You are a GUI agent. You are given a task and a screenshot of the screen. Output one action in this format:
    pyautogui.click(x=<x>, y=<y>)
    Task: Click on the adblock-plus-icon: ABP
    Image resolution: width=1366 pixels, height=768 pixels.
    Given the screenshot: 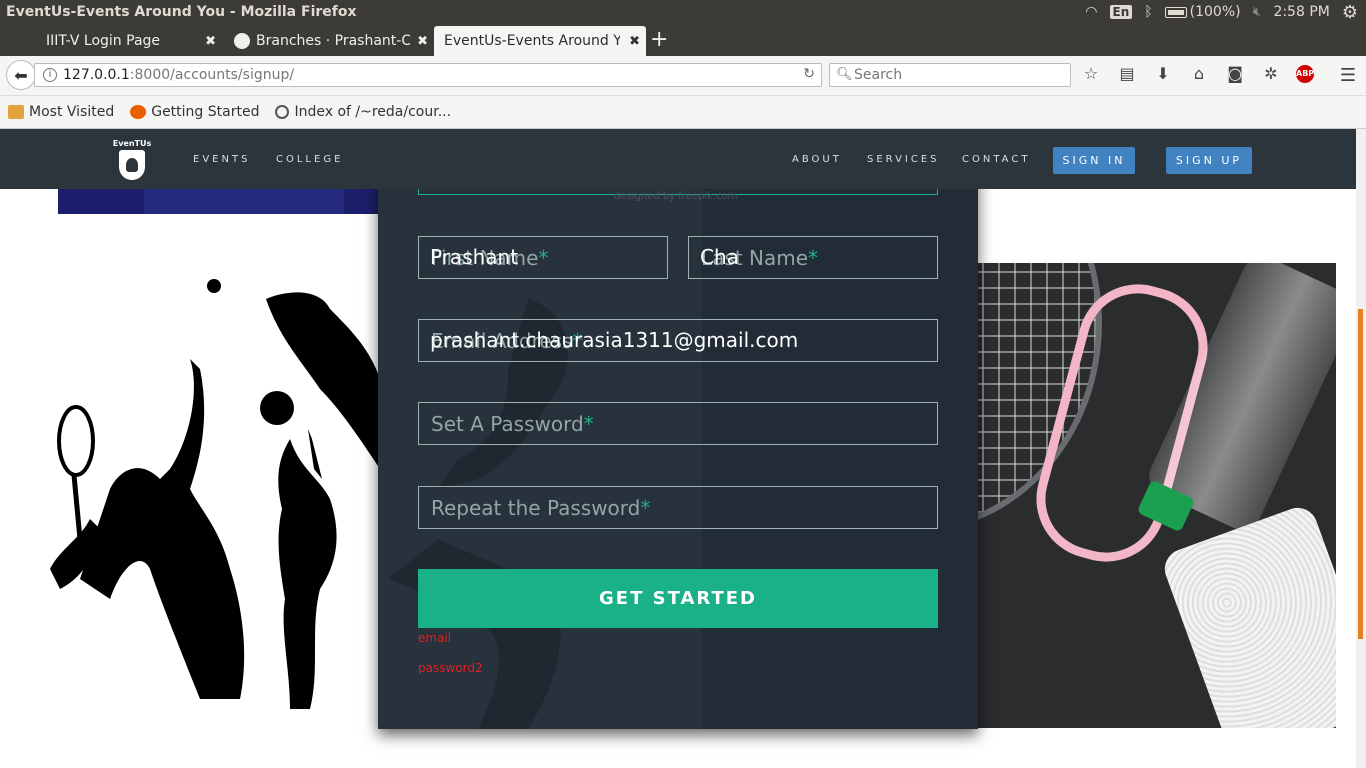 What is the action you would take?
    pyautogui.click(x=1305, y=73)
    